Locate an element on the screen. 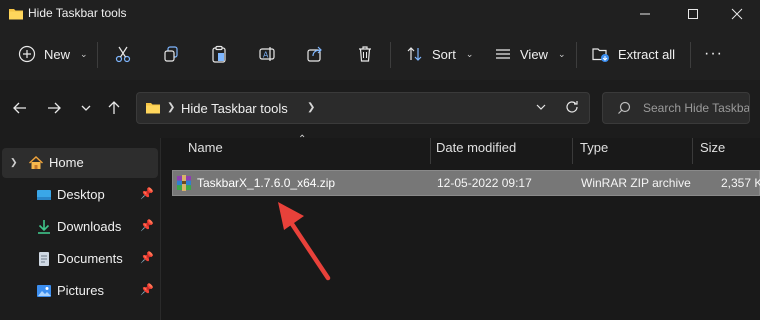 The width and height of the screenshot is (760, 320). title-bar: Hide Taskbar tools is located at coordinates (380, 14).